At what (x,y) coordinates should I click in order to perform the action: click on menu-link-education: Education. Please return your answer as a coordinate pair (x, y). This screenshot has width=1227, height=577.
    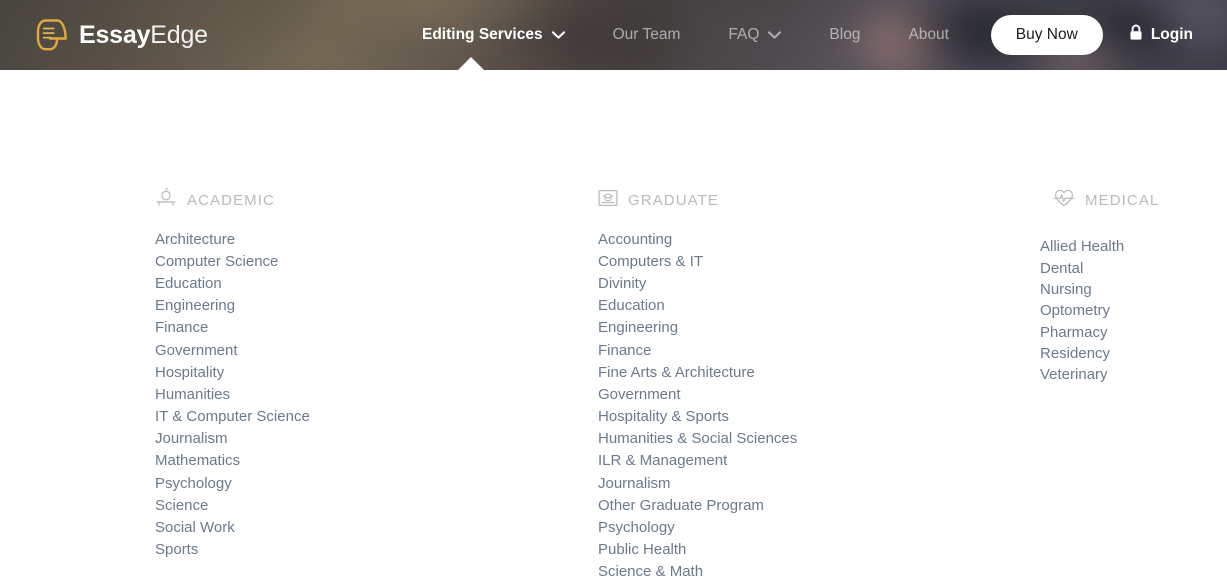
    Looking at the image, I should click on (188, 283).